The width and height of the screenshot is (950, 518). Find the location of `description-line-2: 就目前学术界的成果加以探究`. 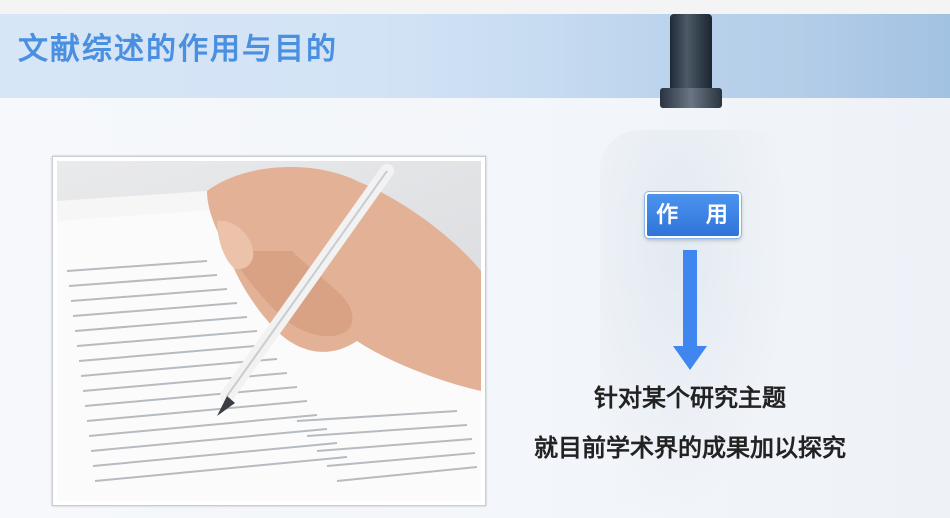

description-line-2: 就目前学术界的成果加以探究 is located at coordinates (690, 448).